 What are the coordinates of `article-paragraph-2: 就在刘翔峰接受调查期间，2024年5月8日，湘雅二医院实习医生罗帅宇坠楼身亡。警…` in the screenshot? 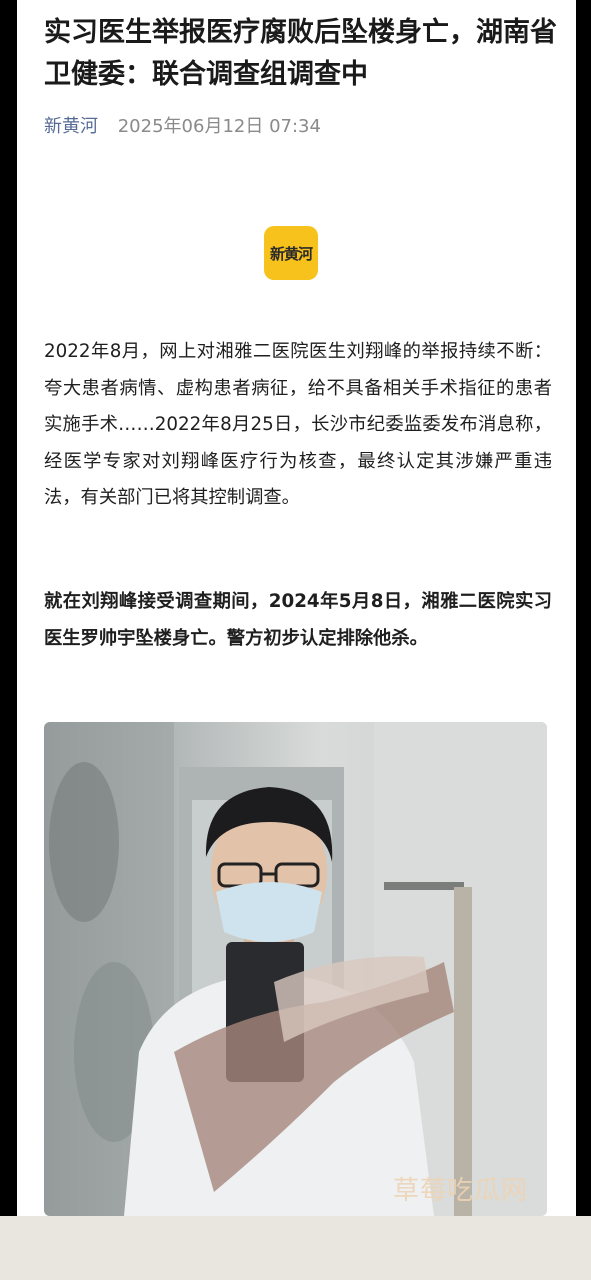 It's located at (298, 620).